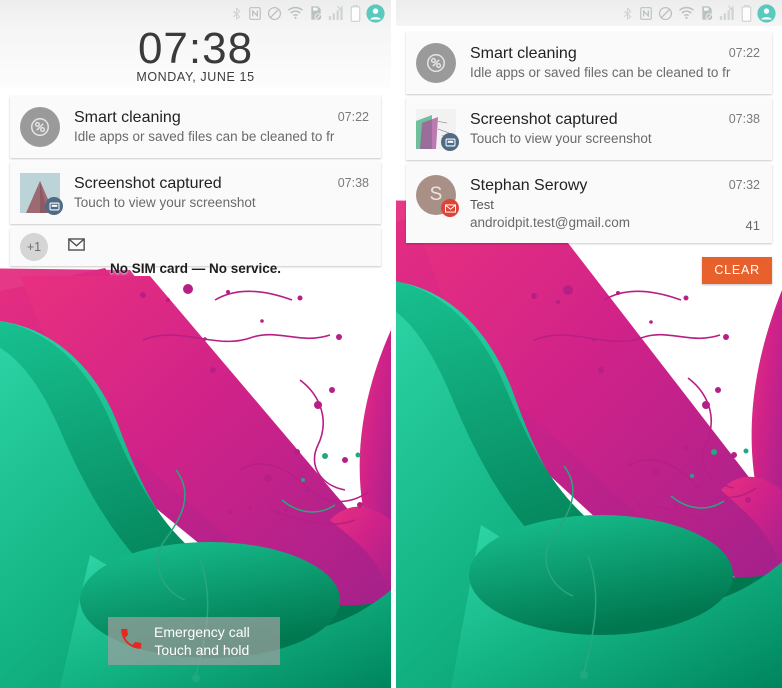  Describe the element at coordinates (131, 641) in the screenshot. I see `phone-handset-icon` at that location.